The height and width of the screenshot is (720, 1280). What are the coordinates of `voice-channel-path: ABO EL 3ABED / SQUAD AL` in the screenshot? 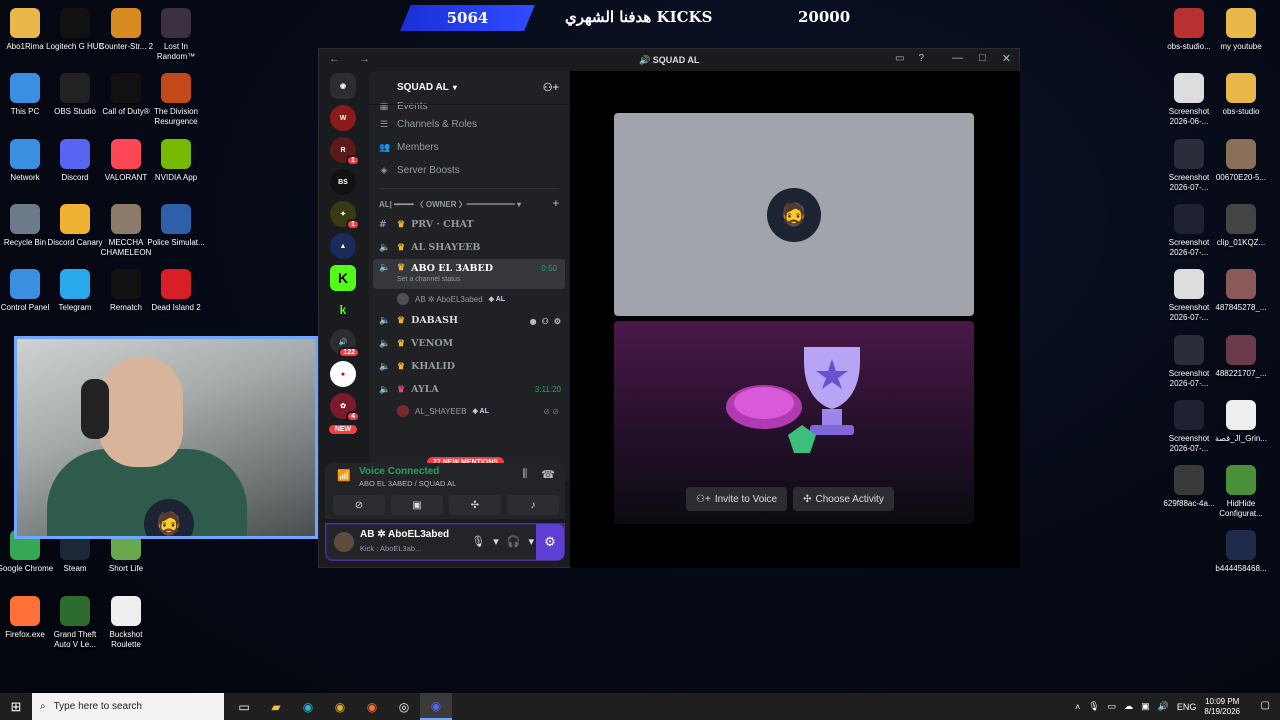 It's located at (407, 483).